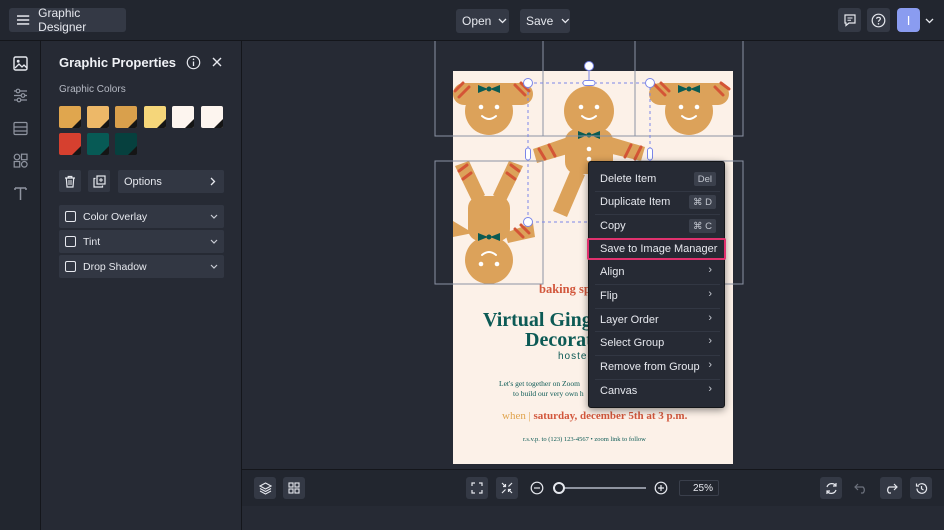  Describe the element at coordinates (548, 393) in the screenshot. I see `flyer-invite-line-2: to build our very own h` at that location.